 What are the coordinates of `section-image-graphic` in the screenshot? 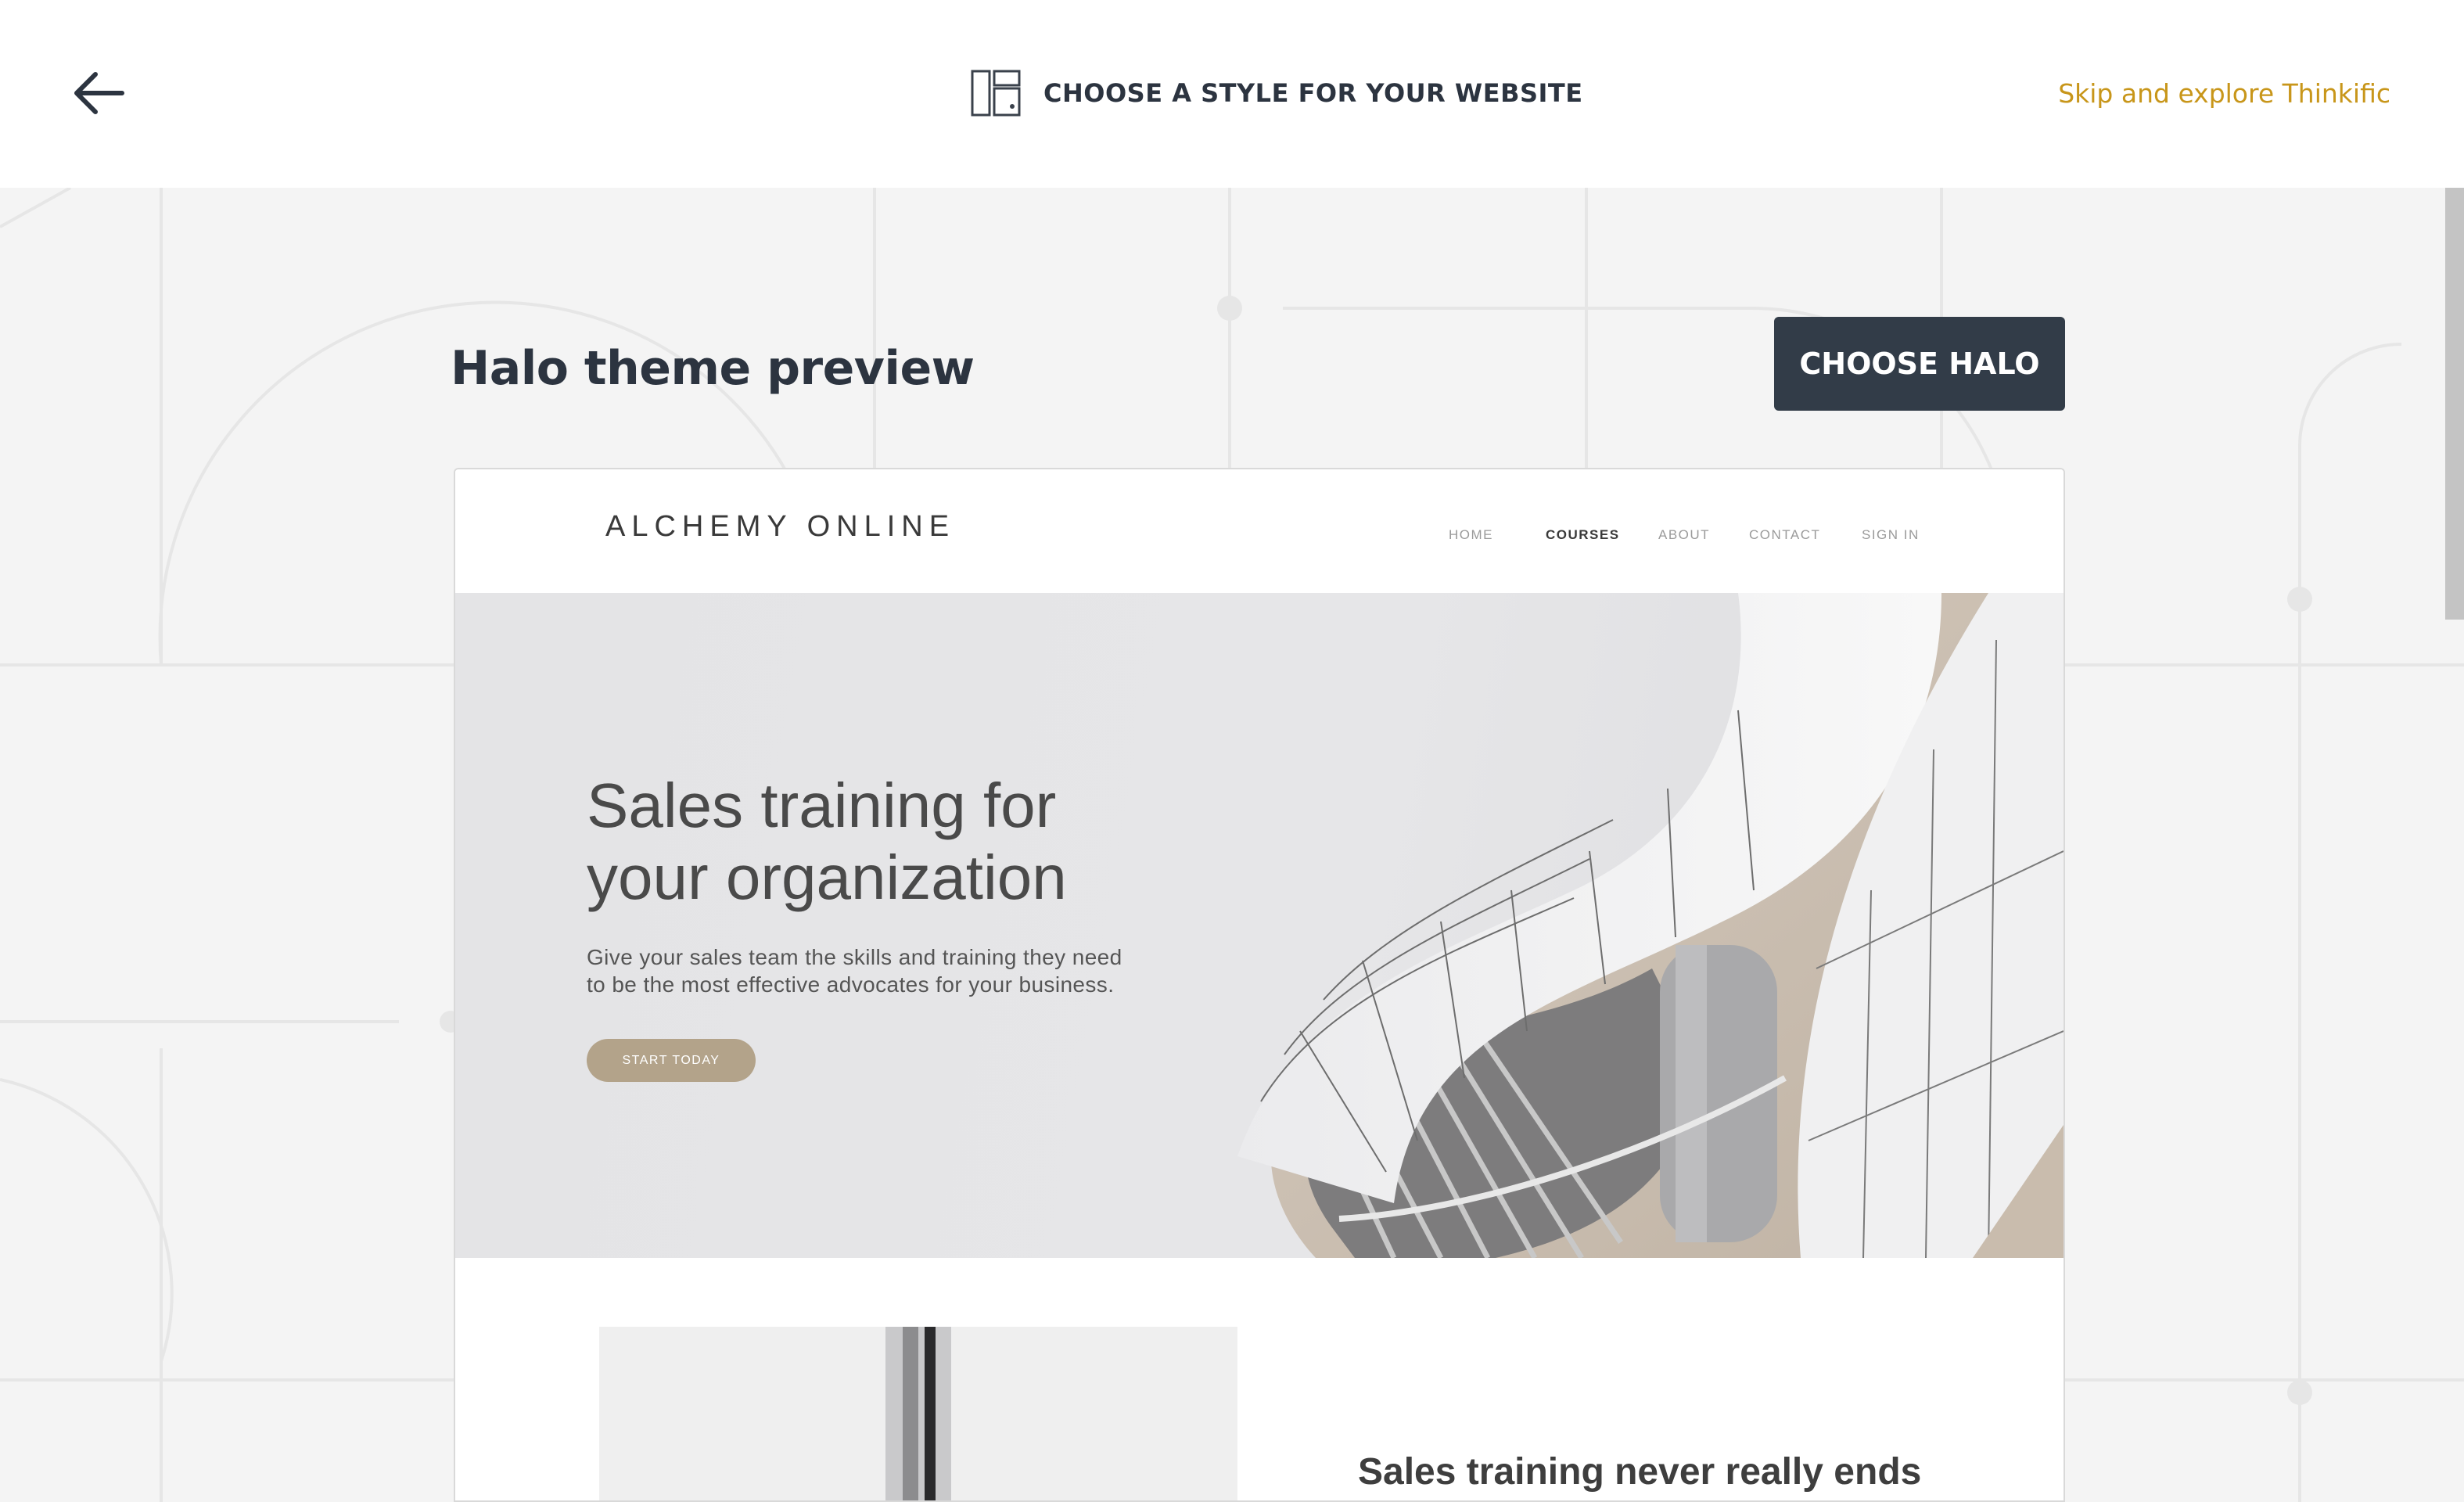 It's located at (918, 1413).